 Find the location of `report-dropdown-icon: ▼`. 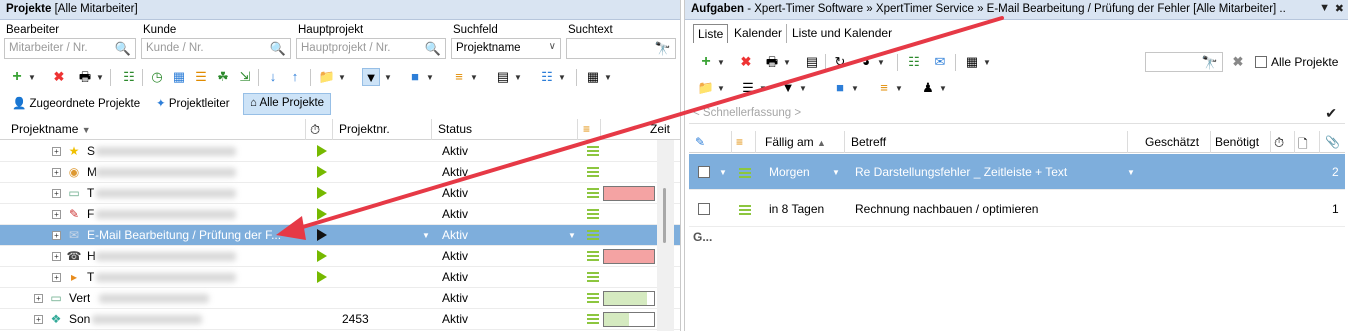

report-dropdown-icon: ▼ is located at coordinates (562, 77).